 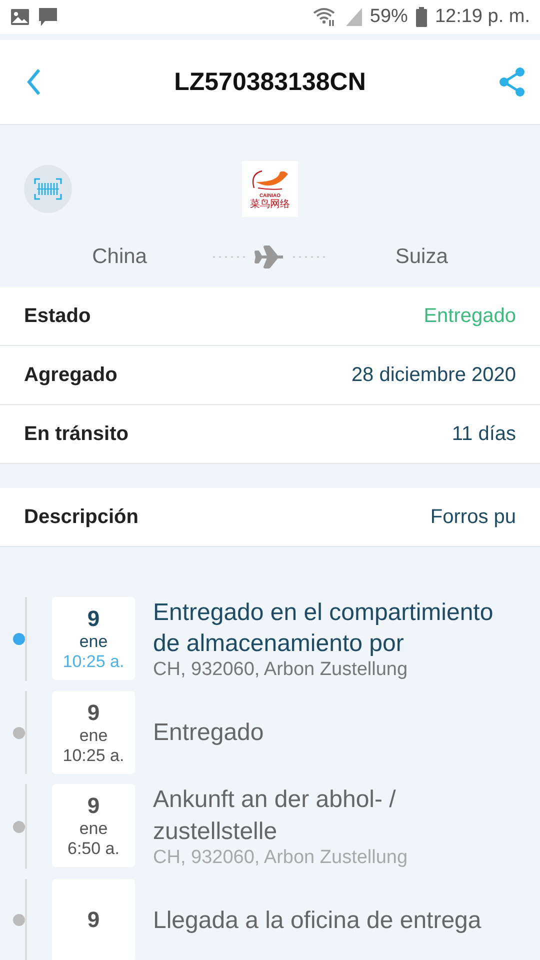 What do you see at coordinates (119, 257) in the screenshot?
I see `origin-country: China` at bounding box center [119, 257].